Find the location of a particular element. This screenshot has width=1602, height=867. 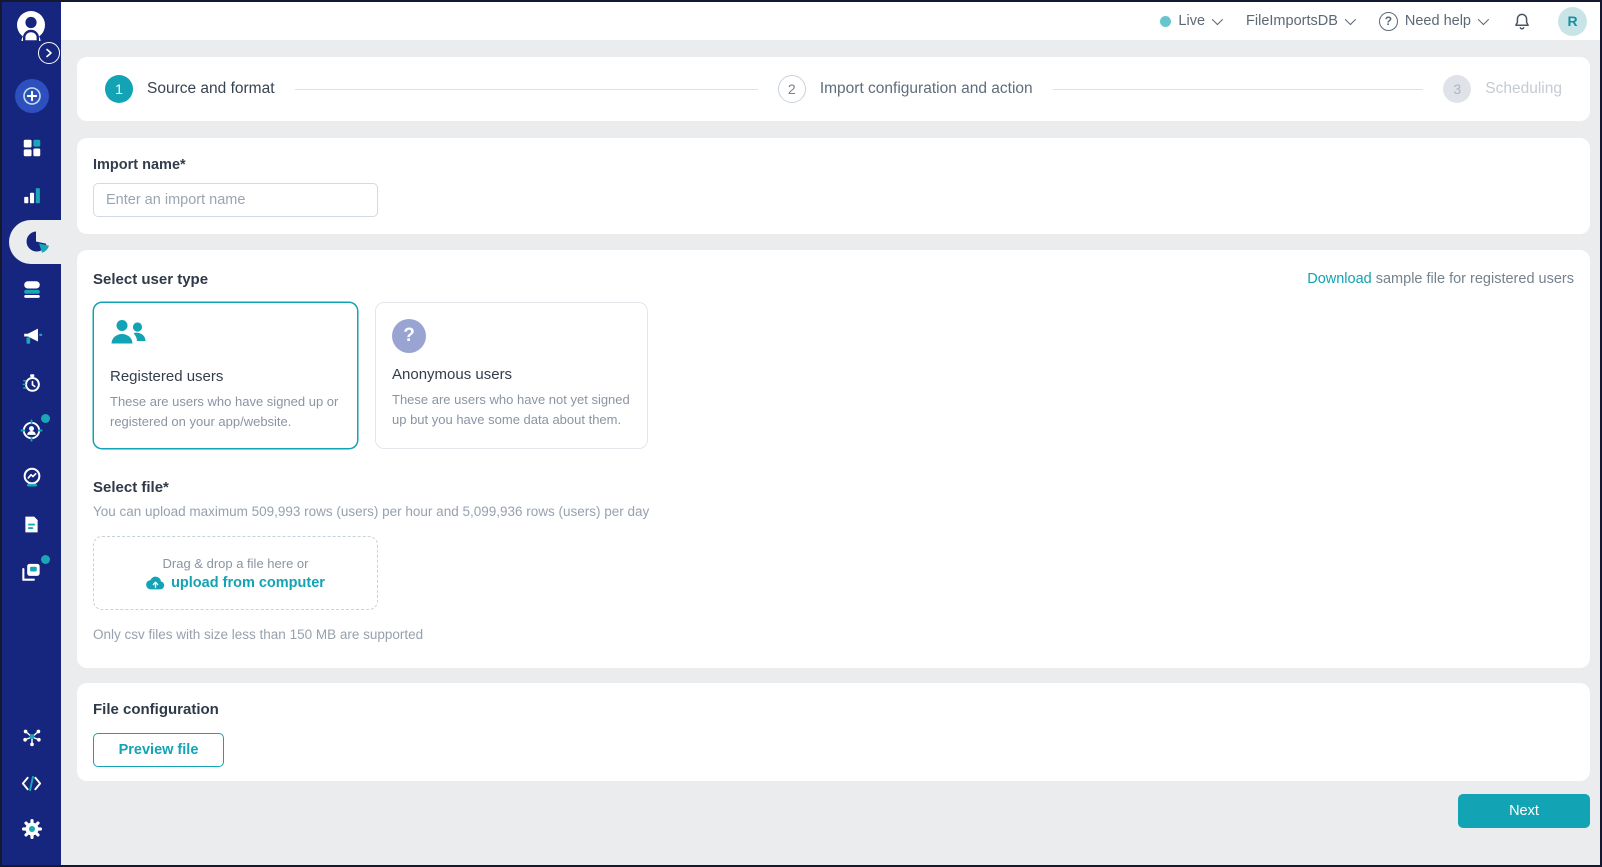

preview-file-button: Preview file is located at coordinates (158, 750).